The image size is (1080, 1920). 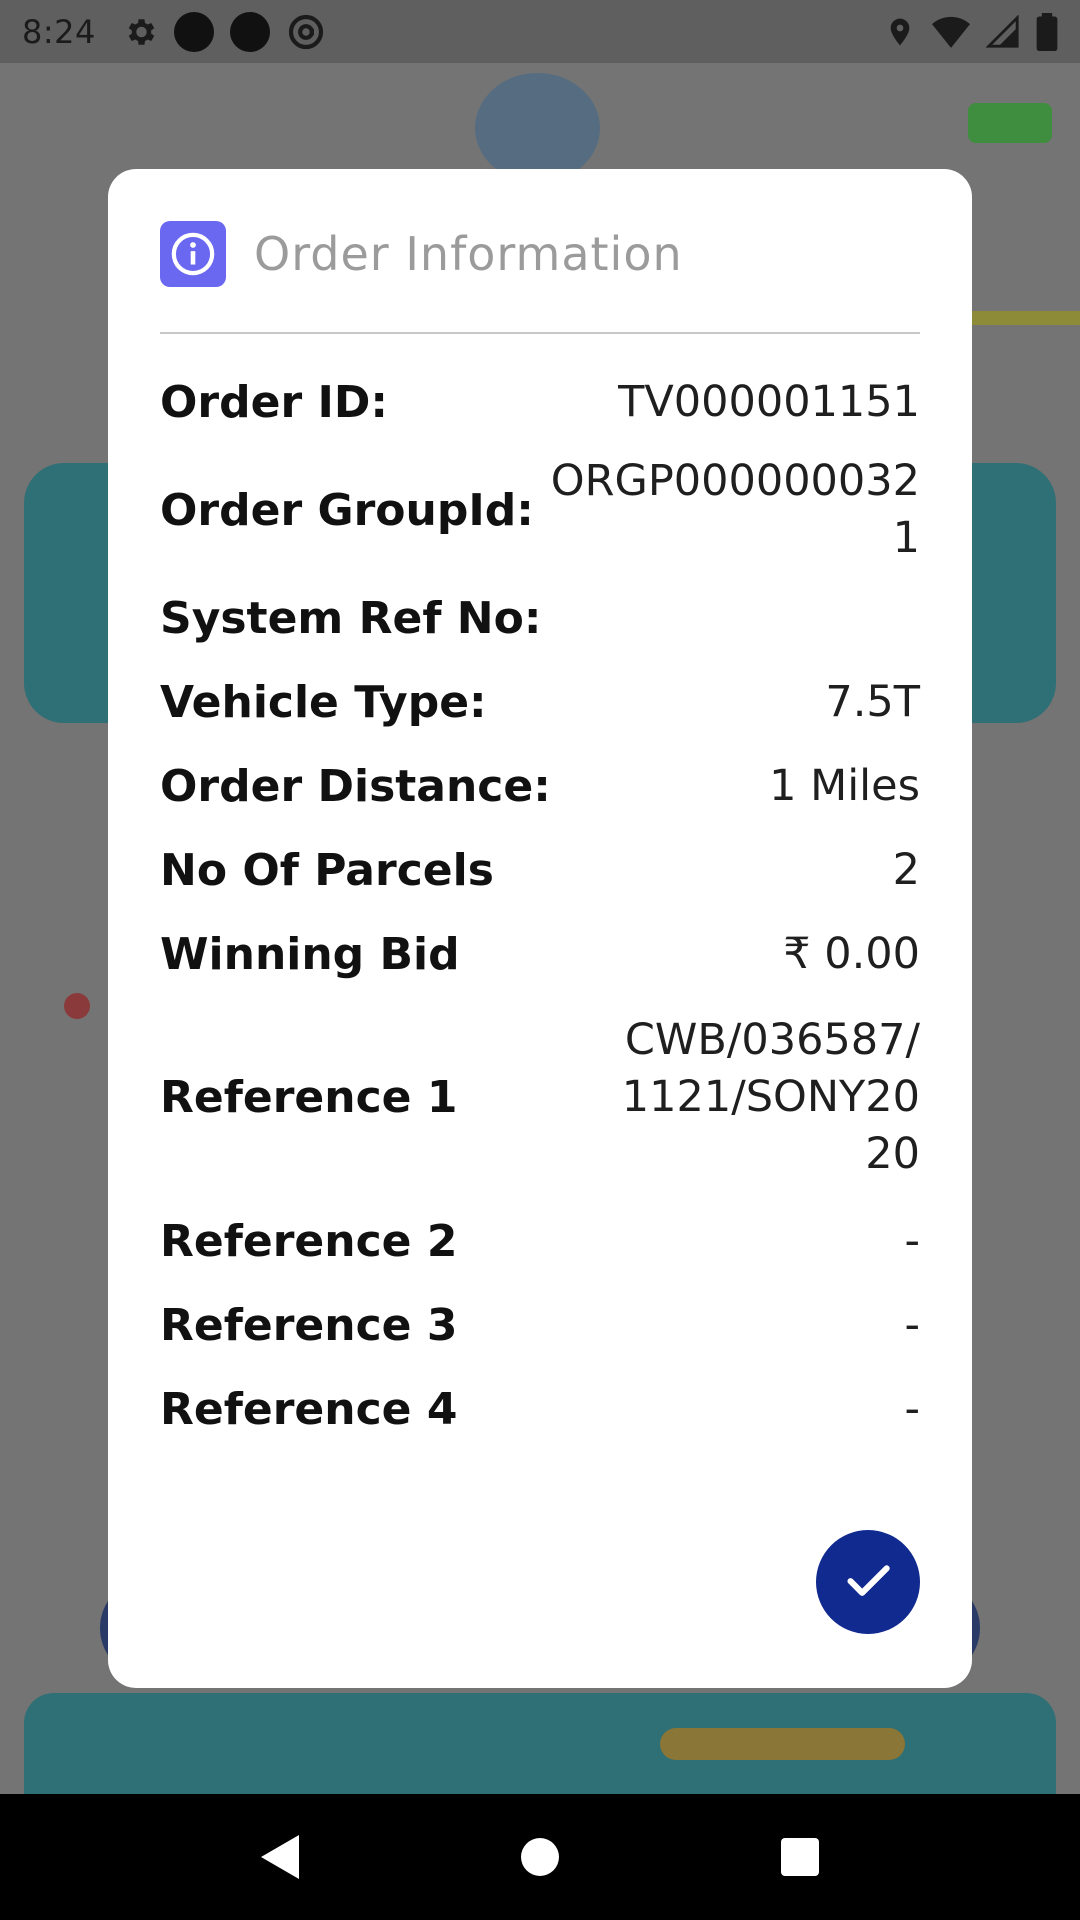 What do you see at coordinates (1010, 123) in the screenshot?
I see `background-badge` at bounding box center [1010, 123].